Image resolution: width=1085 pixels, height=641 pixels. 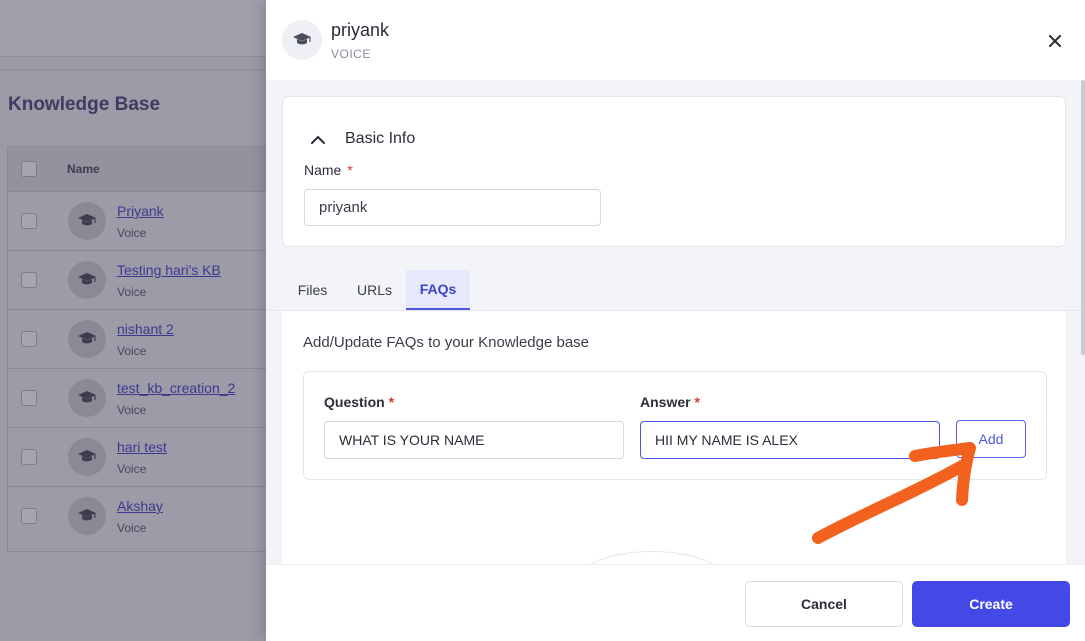 What do you see at coordinates (824, 604) in the screenshot?
I see `cancel-button: Cancel` at bounding box center [824, 604].